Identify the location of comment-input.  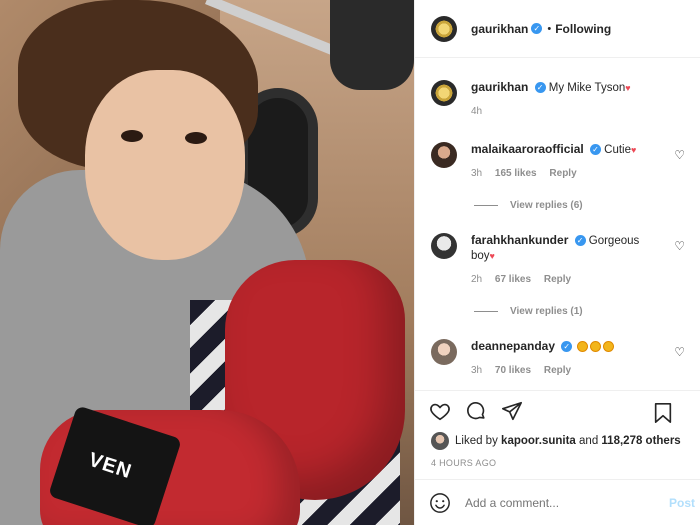
(560, 502).